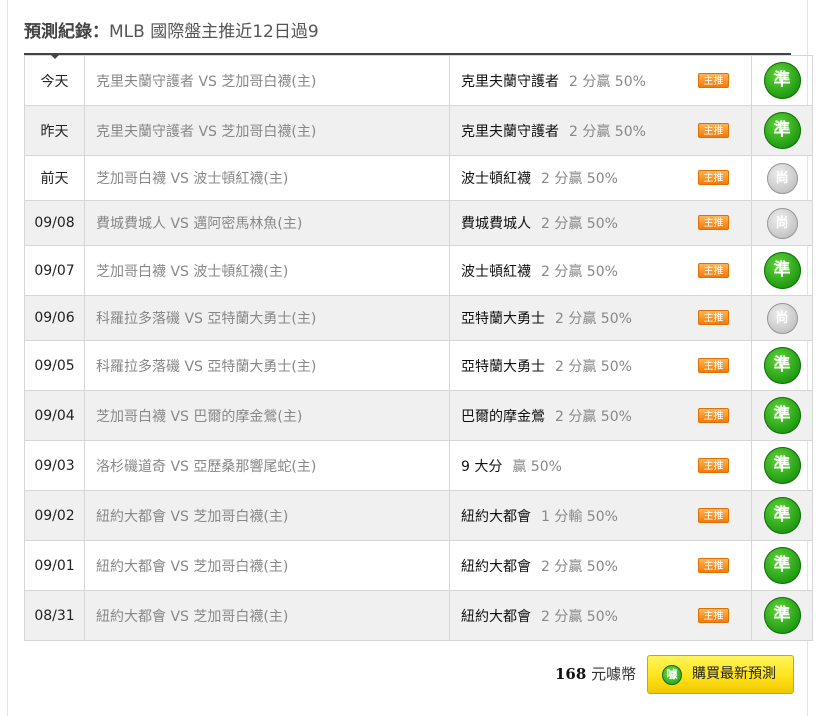  I want to click on page-title: 預測紀錄：MLB 國際盤主推近12日過9, so click(171, 32).